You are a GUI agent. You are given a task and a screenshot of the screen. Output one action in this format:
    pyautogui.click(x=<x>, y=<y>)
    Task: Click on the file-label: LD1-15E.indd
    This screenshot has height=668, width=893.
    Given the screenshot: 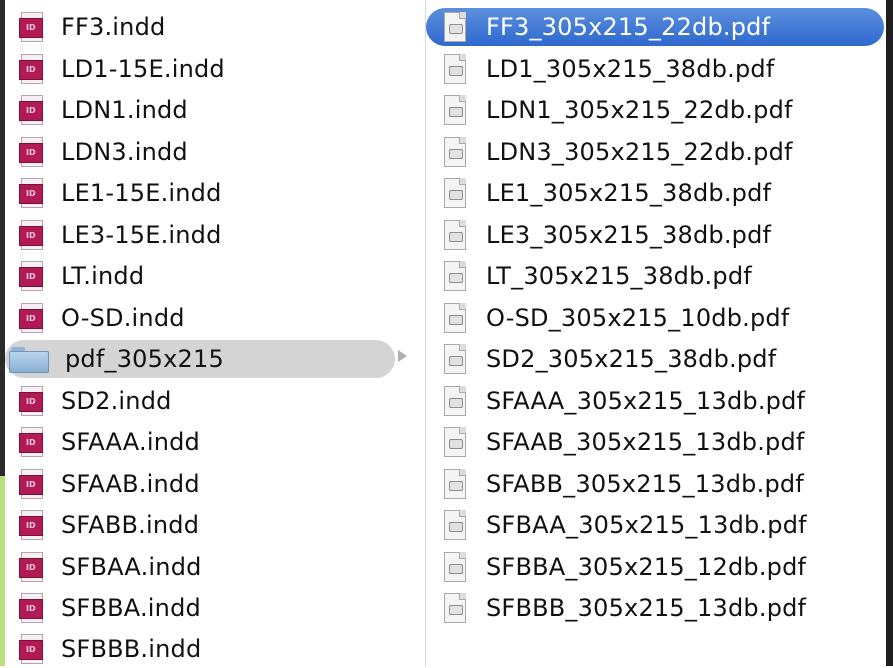 What is the action you would take?
    pyautogui.click(x=143, y=69)
    